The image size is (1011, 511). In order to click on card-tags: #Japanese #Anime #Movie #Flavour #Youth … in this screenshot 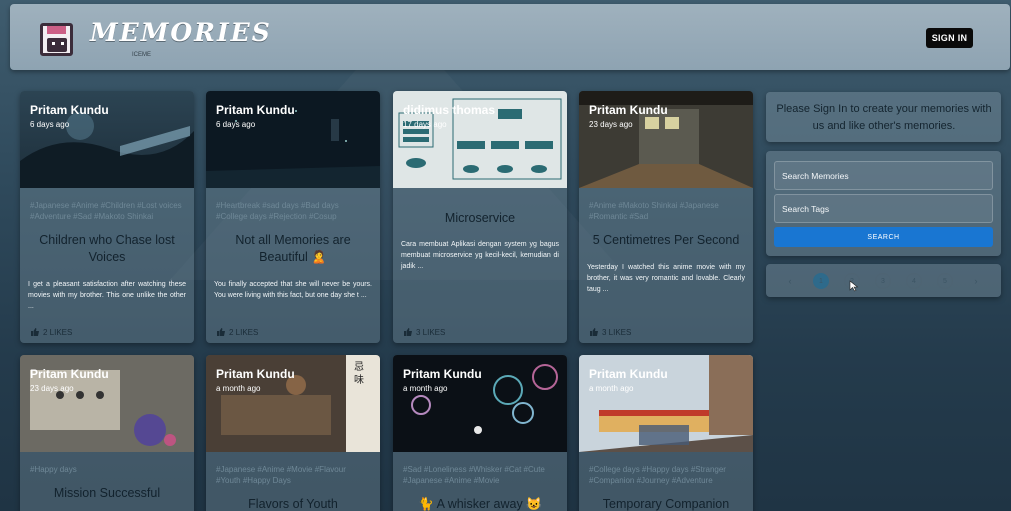, I will do `click(281, 475)`.